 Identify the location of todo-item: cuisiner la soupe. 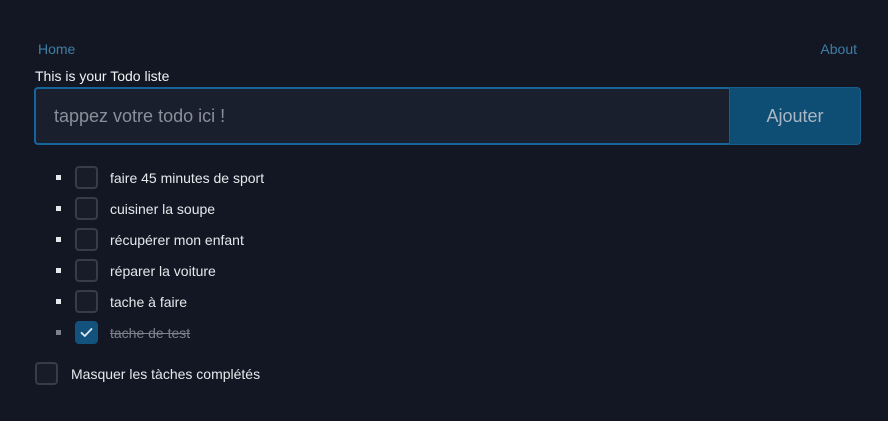
(160, 208).